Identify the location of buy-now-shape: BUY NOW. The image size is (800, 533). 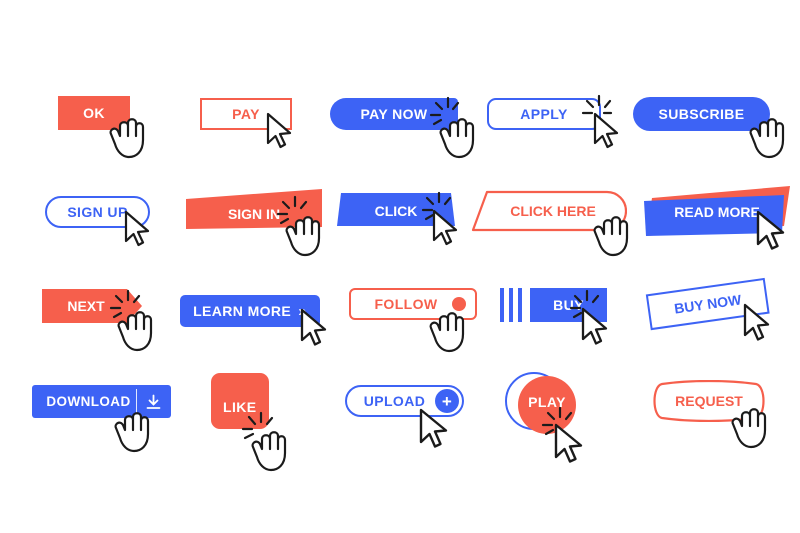
(707, 304).